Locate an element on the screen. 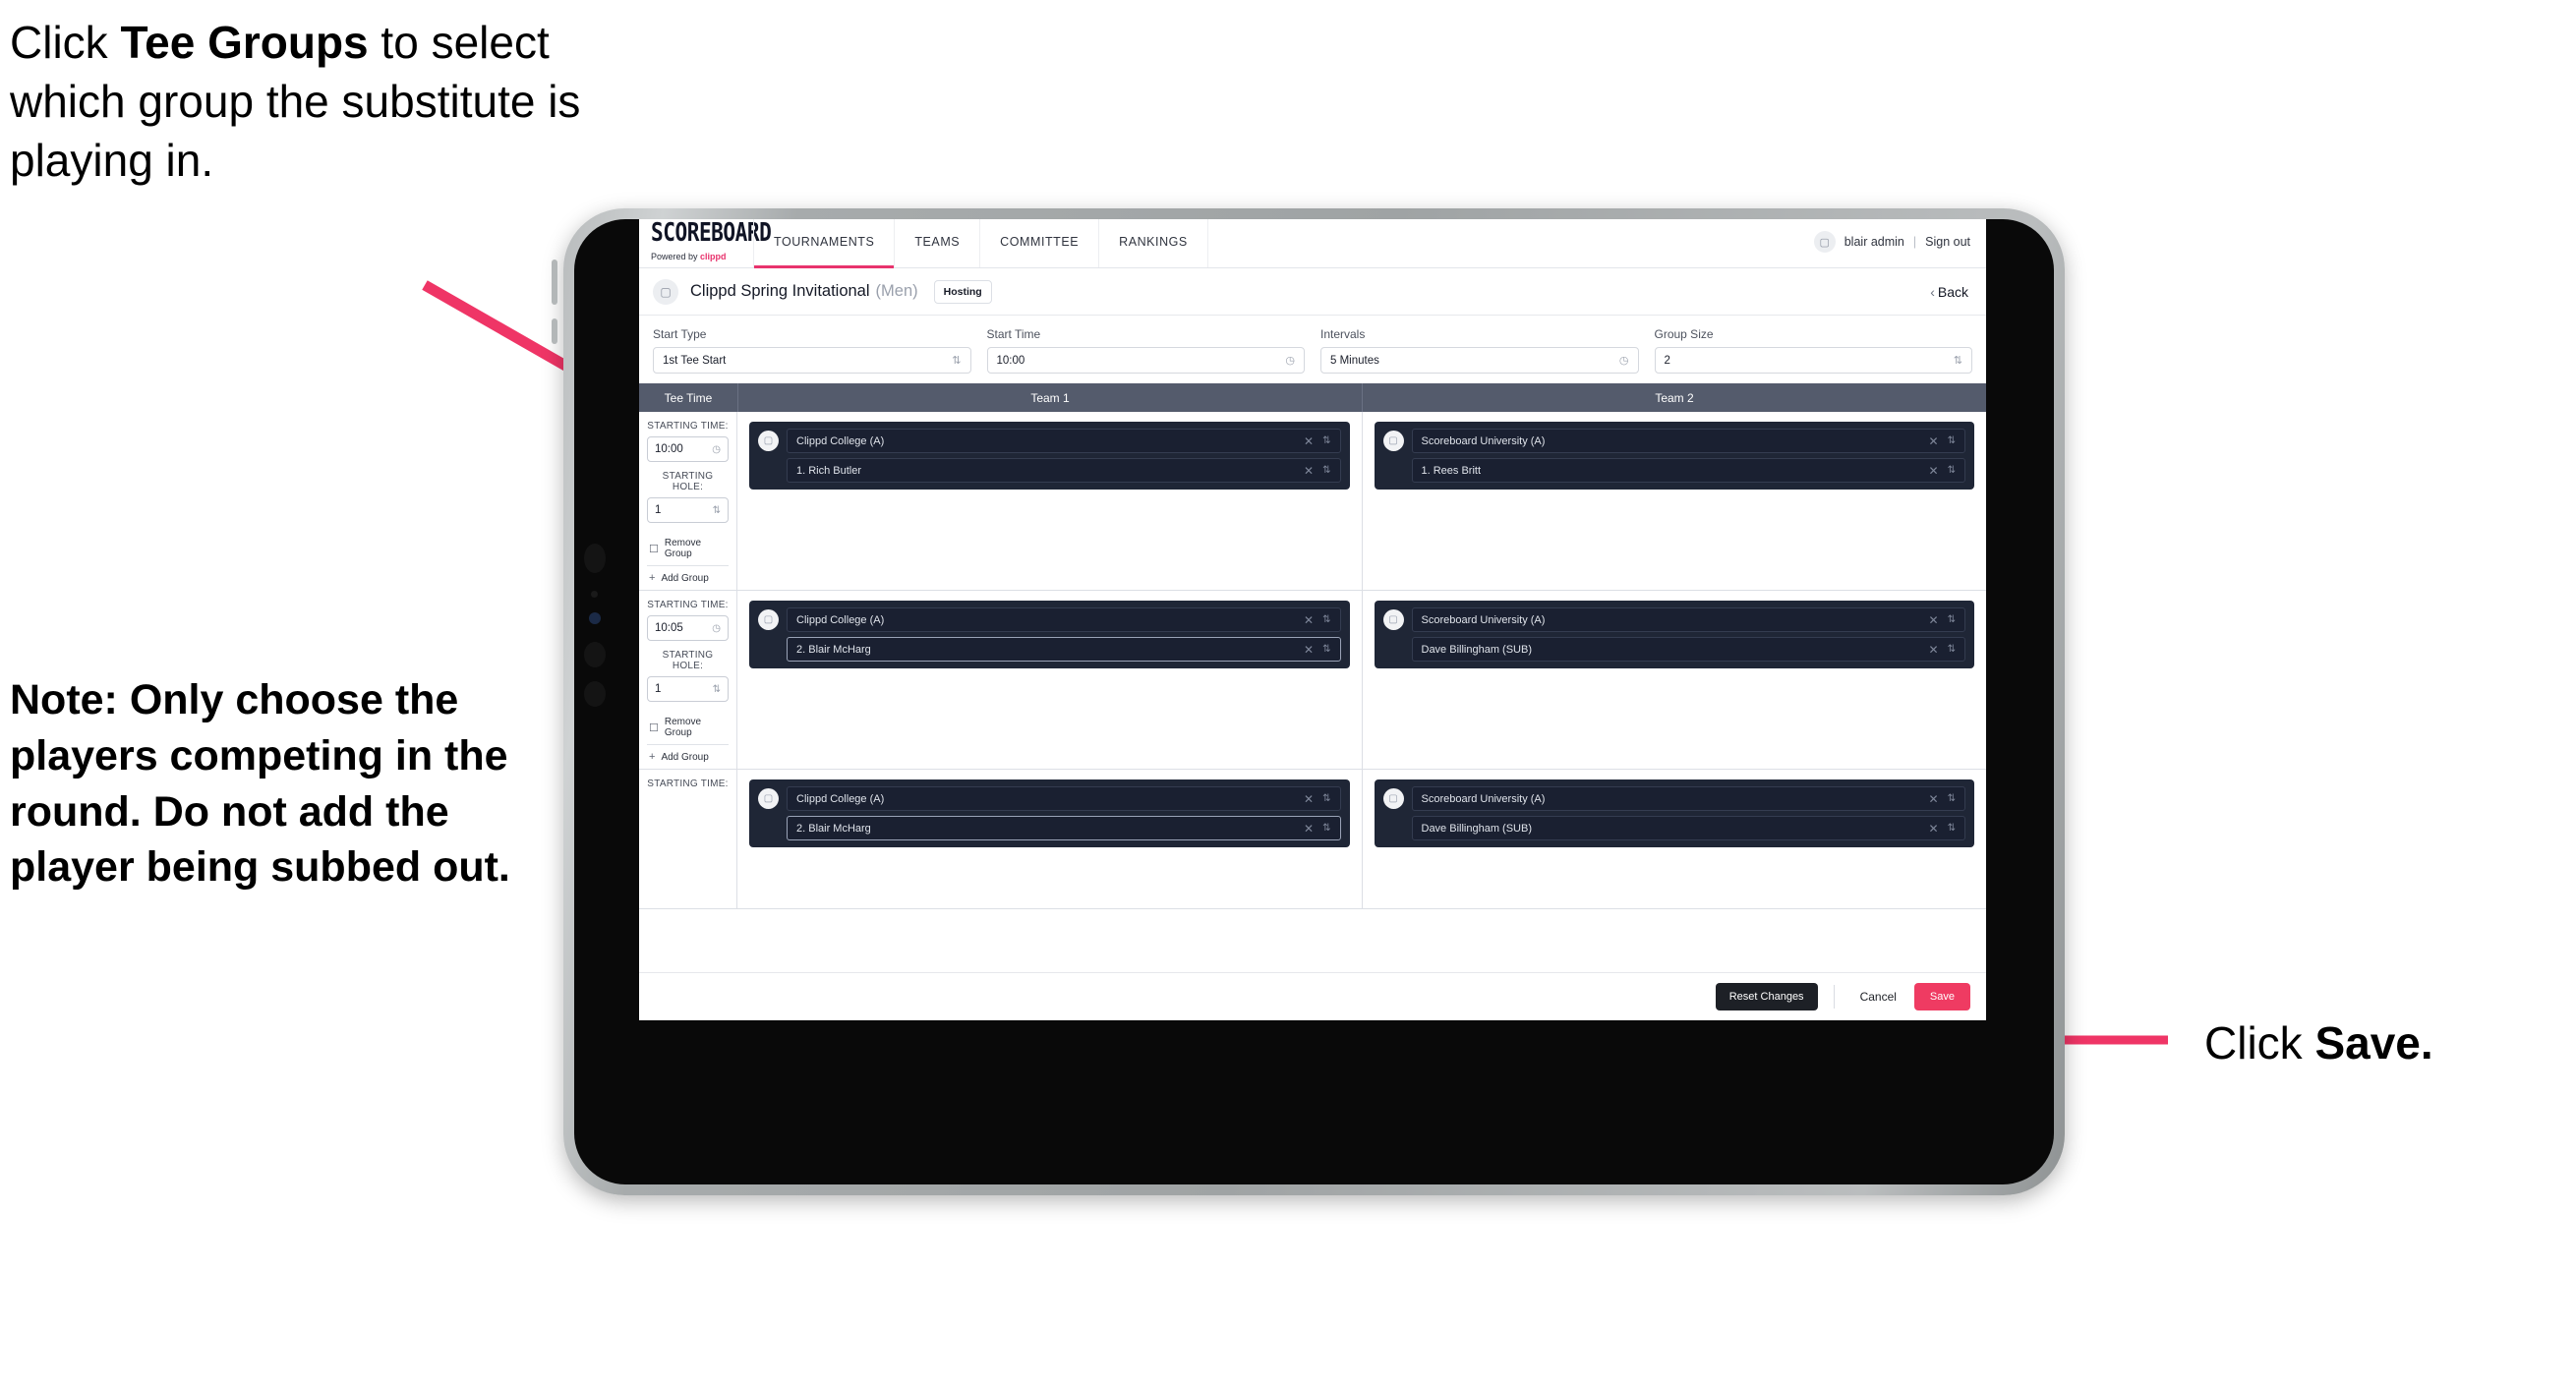 The height and width of the screenshot is (1385, 2576). control-intervals: Intervals 5 Minutes ◷ is located at coordinates (1479, 351).